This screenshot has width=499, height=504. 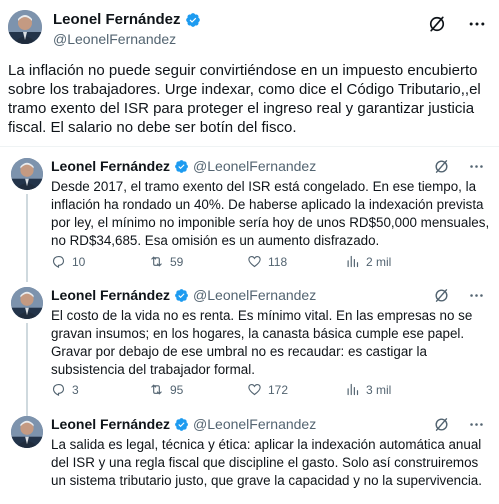 I want to click on like-count: 118, so click(x=278, y=261).